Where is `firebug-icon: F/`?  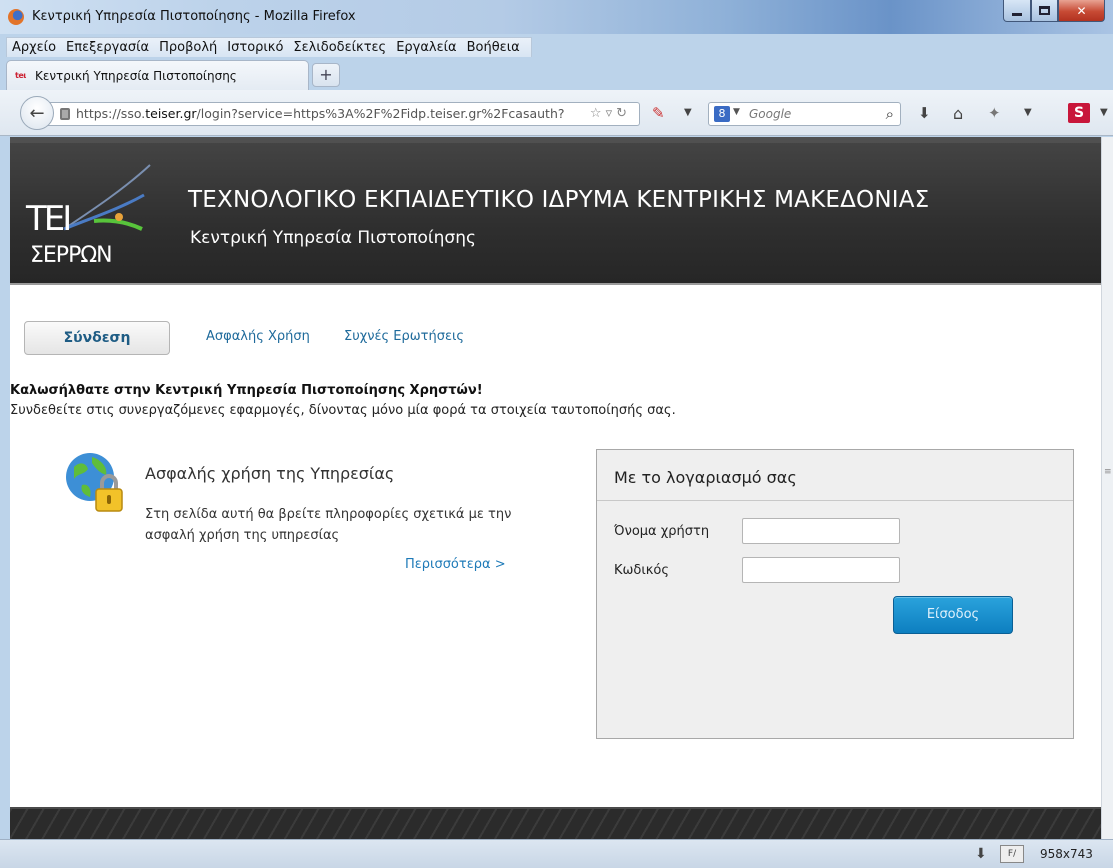
firebug-icon: F/ is located at coordinates (1012, 854).